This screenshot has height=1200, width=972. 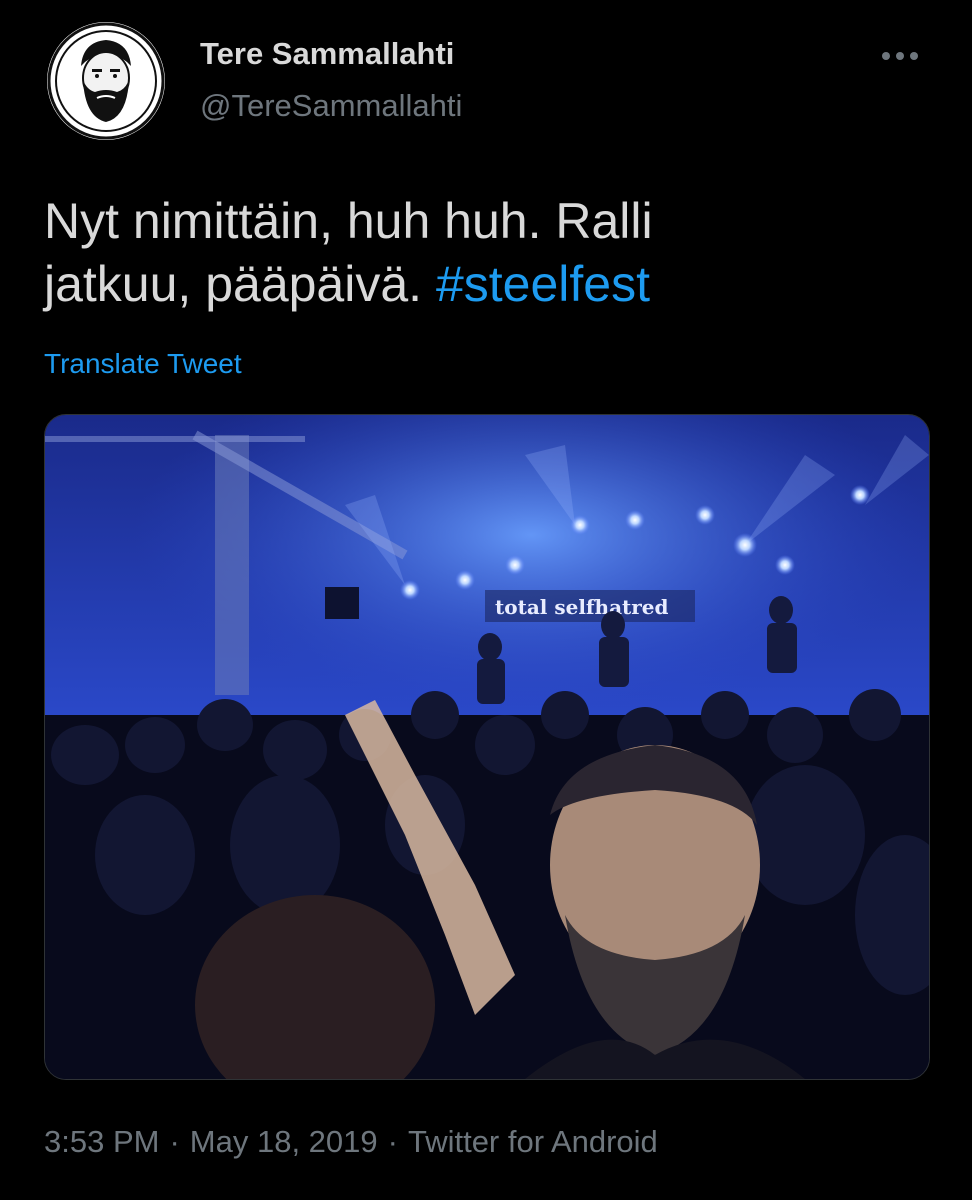 What do you see at coordinates (233, 284) in the screenshot?
I see `tweet-text-line-2-body: jatkuu, pääpäivä.` at bounding box center [233, 284].